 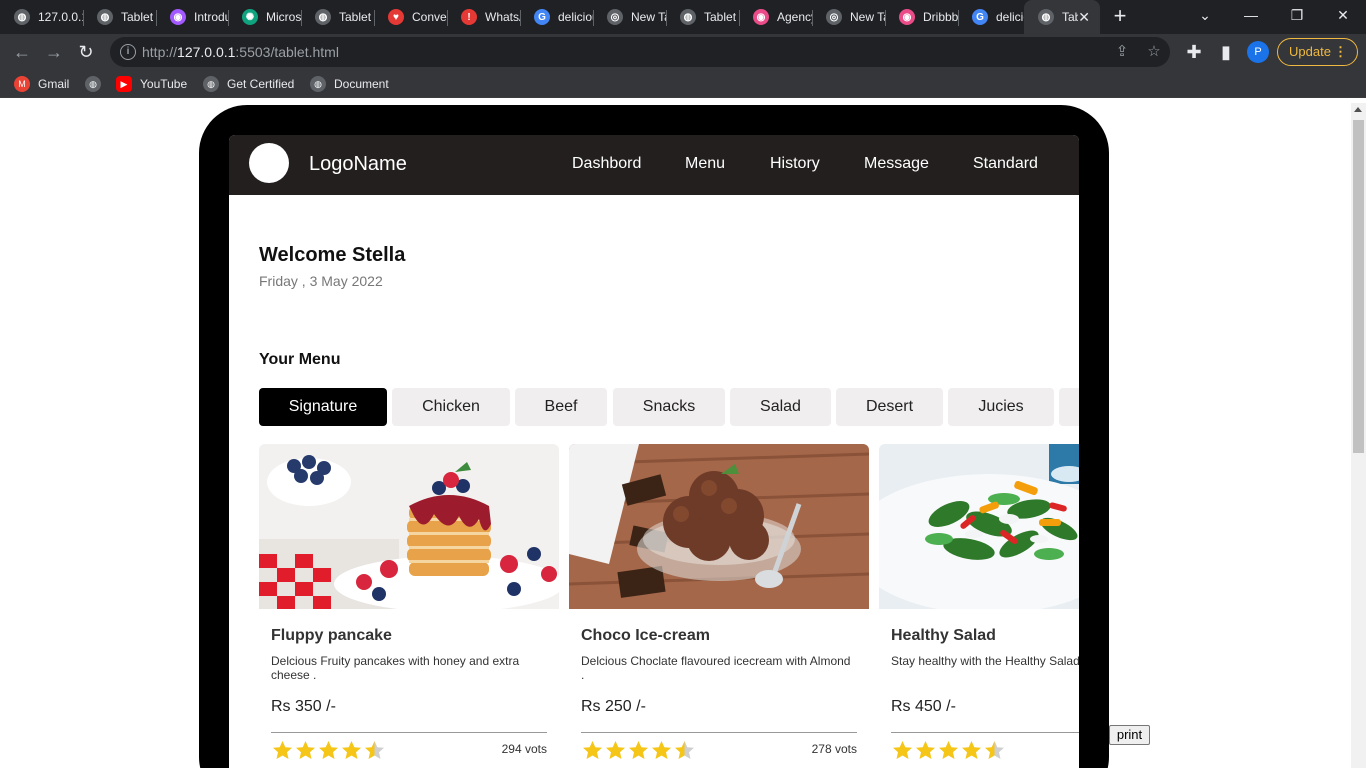 What do you see at coordinates (795, 164) in the screenshot?
I see `nav-link-history: History` at bounding box center [795, 164].